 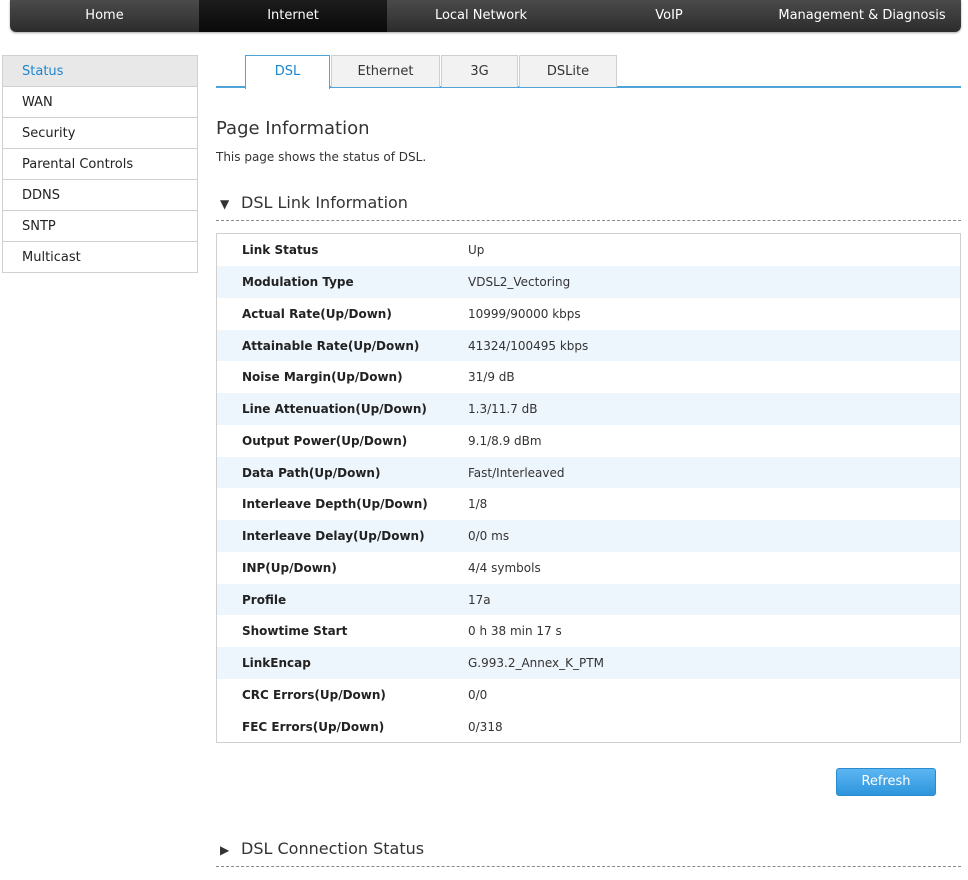 What do you see at coordinates (100, 133) in the screenshot?
I see `sidebar-item-security: Security` at bounding box center [100, 133].